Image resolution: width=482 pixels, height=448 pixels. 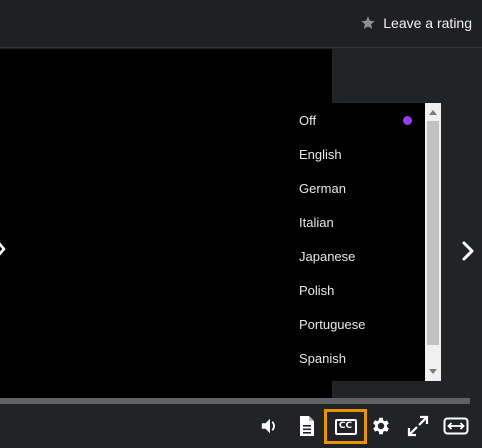 What do you see at coordinates (320, 154) in the screenshot?
I see `captions-option-label: English` at bounding box center [320, 154].